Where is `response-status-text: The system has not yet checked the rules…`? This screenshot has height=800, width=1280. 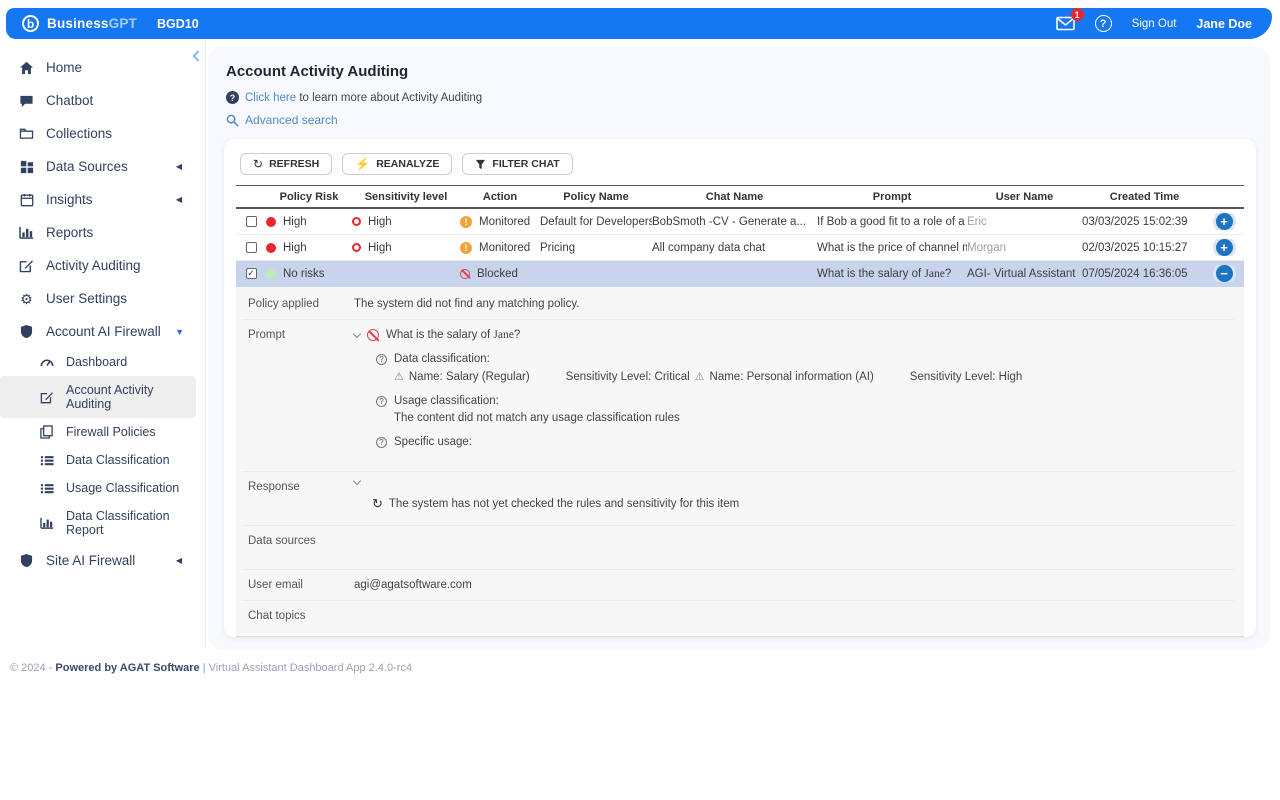
response-status-text: The system has not yet checked the rules… is located at coordinates (564, 503).